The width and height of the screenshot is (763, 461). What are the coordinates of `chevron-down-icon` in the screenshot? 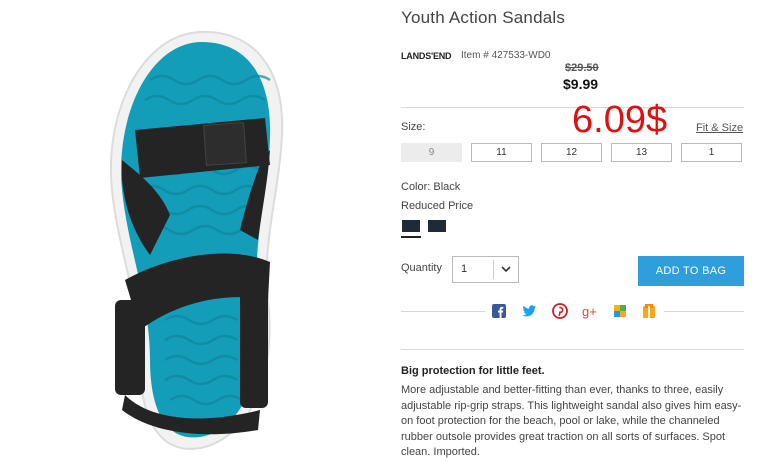 It's located at (506, 269).